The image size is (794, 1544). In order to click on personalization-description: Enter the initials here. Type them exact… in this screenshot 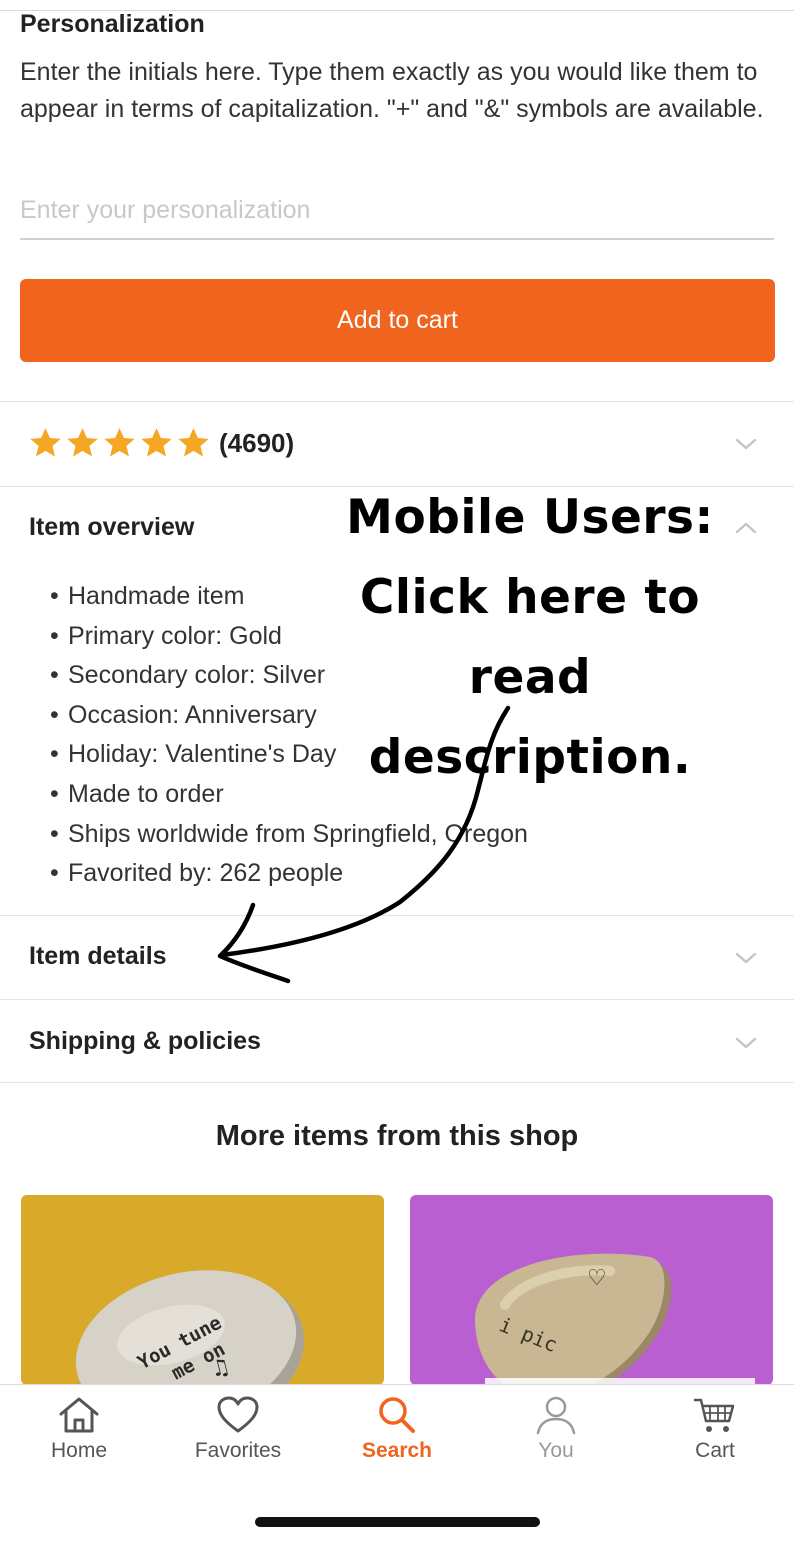, I will do `click(392, 90)`.